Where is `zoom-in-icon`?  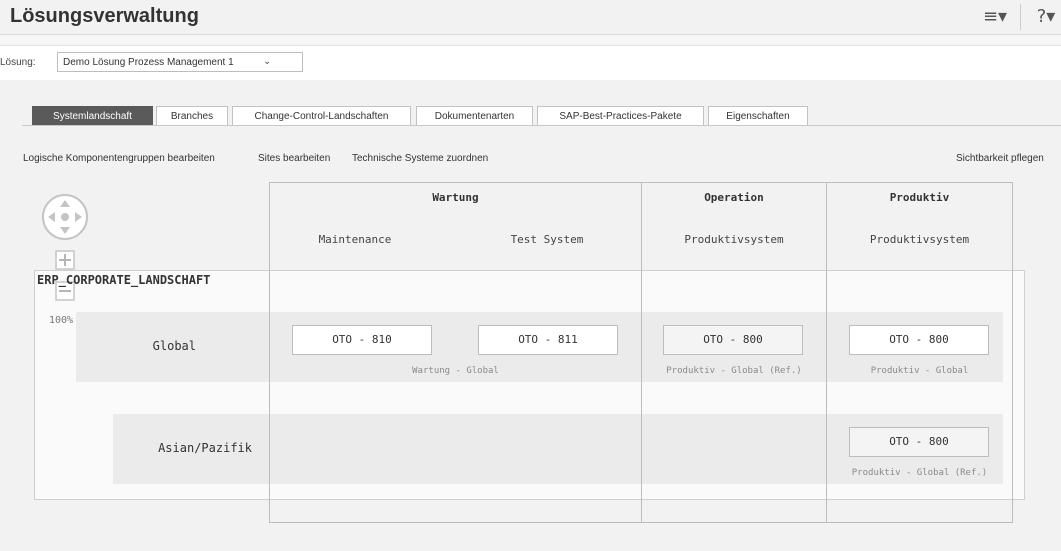 zoom-in-icon is located at coordinates (65, 260).